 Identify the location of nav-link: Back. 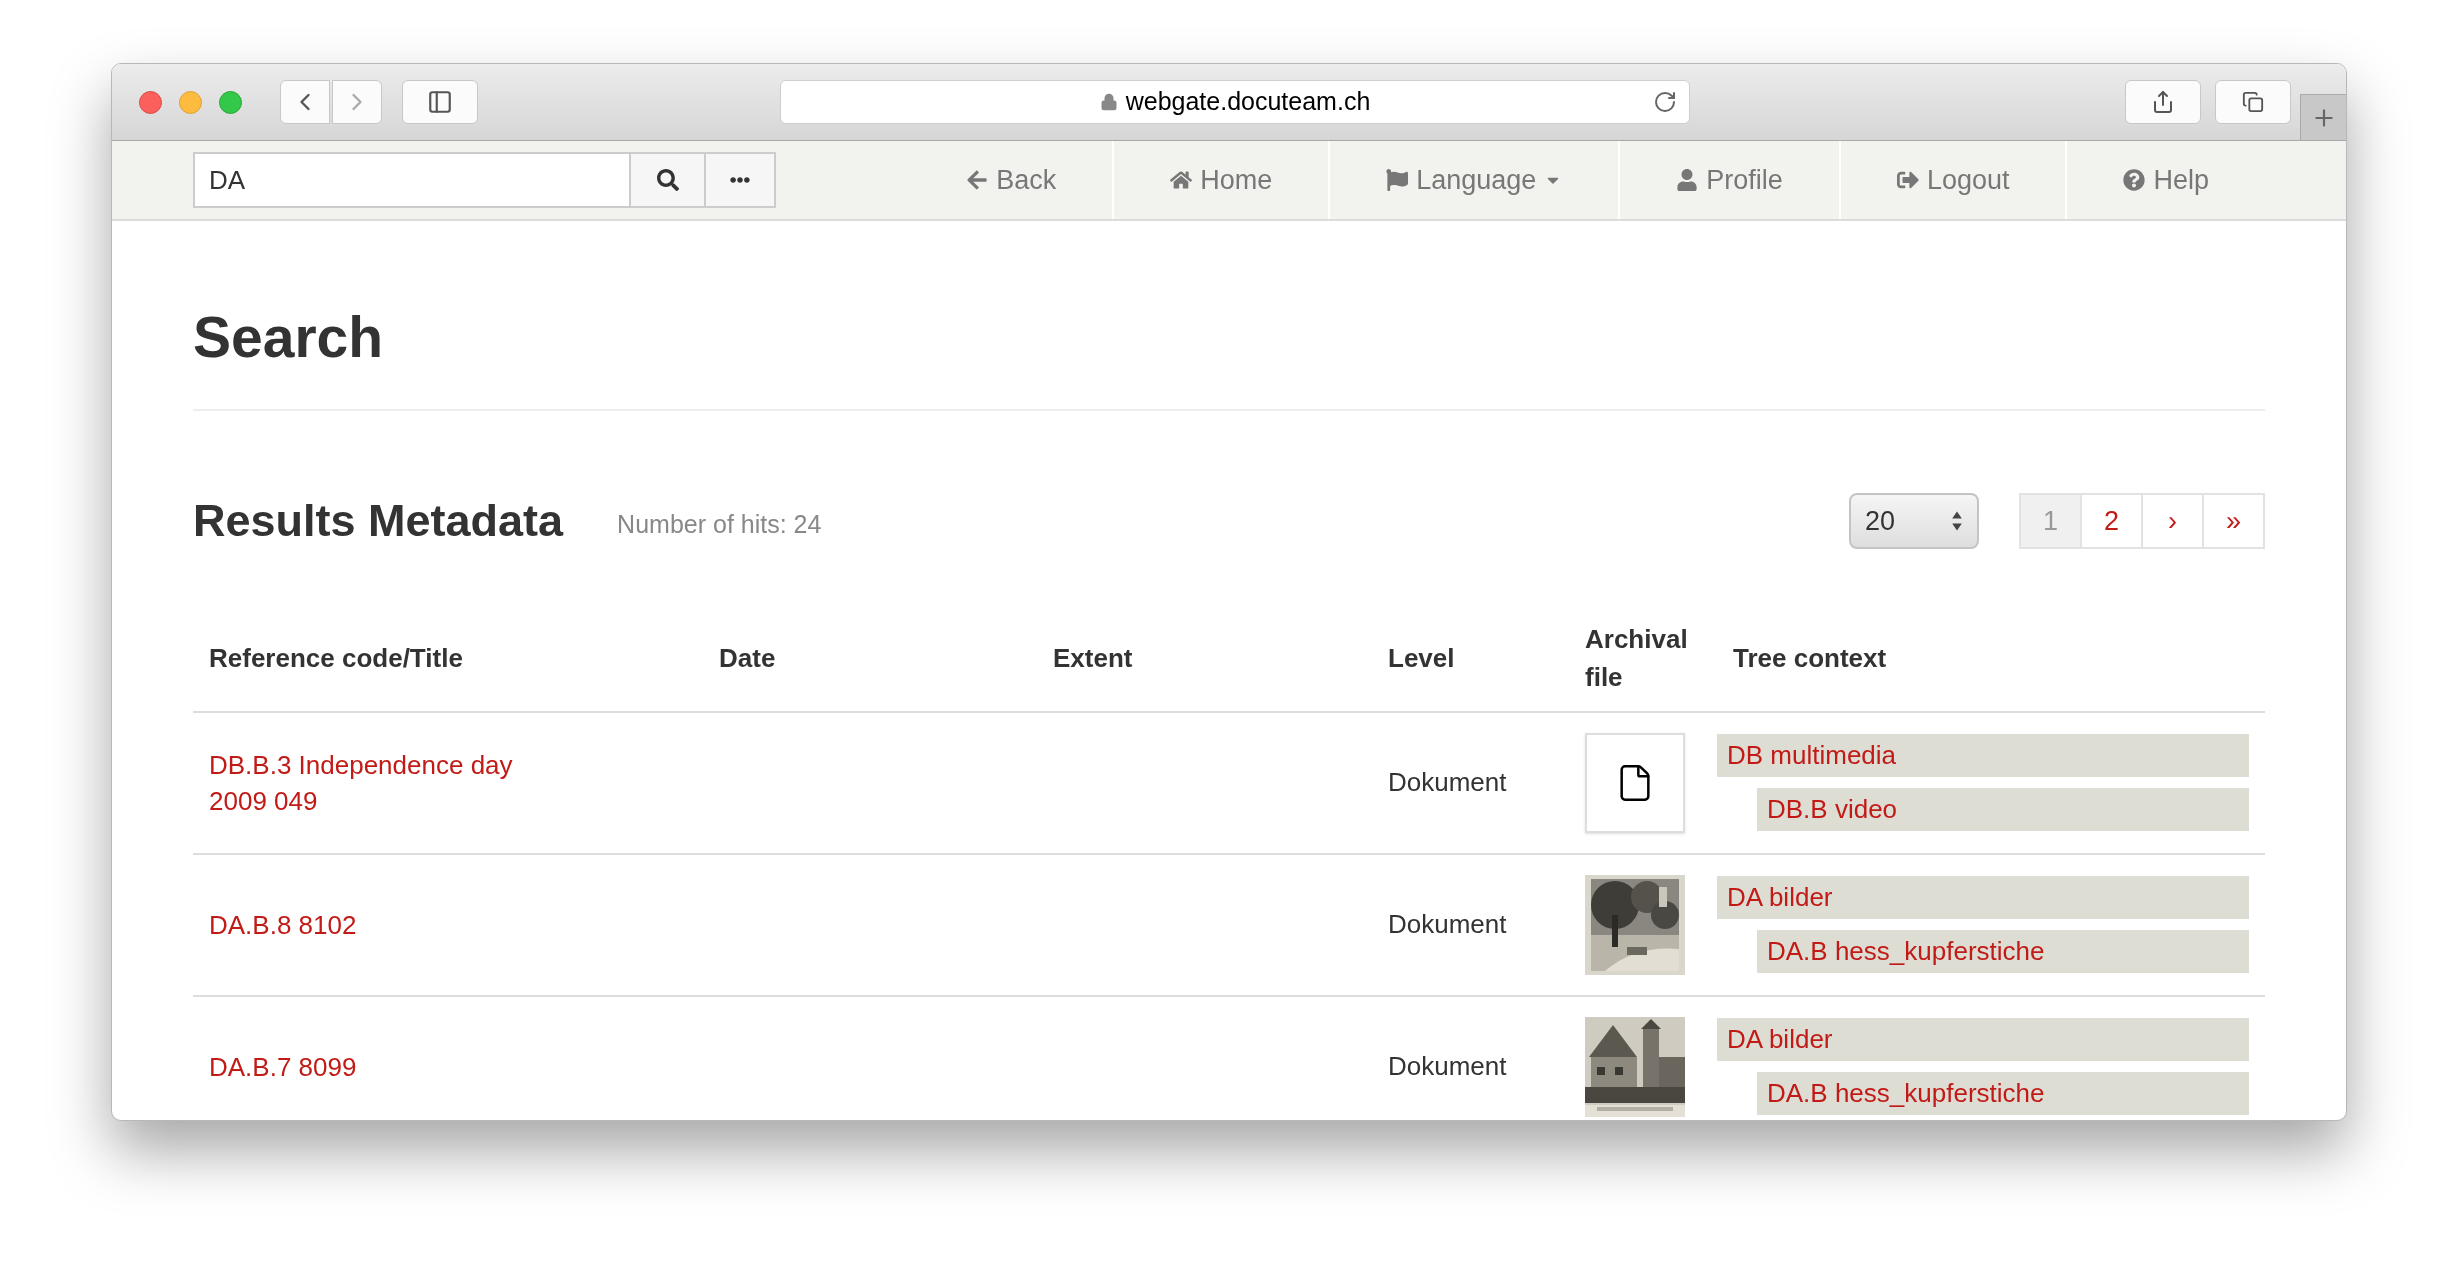
(1011, 180).